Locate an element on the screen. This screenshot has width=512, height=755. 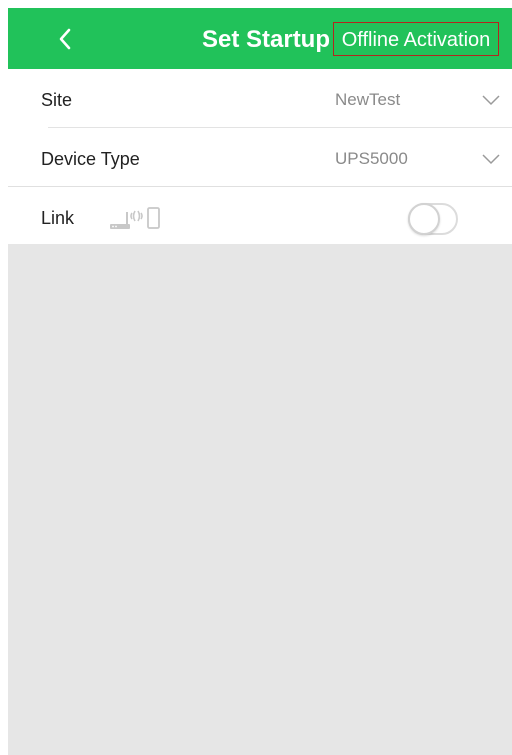
router-signal-phone-icon is located at coordinates (135, 218).